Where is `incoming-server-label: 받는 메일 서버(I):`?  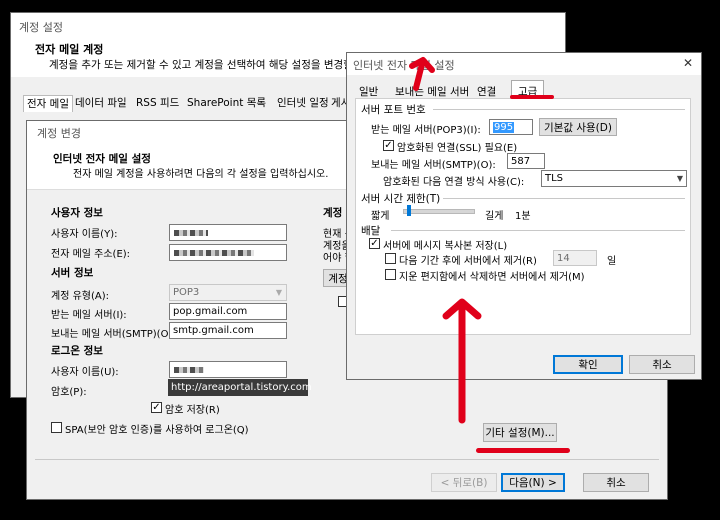 incoming-server-label: 받는 메일 서버(I): is located at coordinates (89, 315).